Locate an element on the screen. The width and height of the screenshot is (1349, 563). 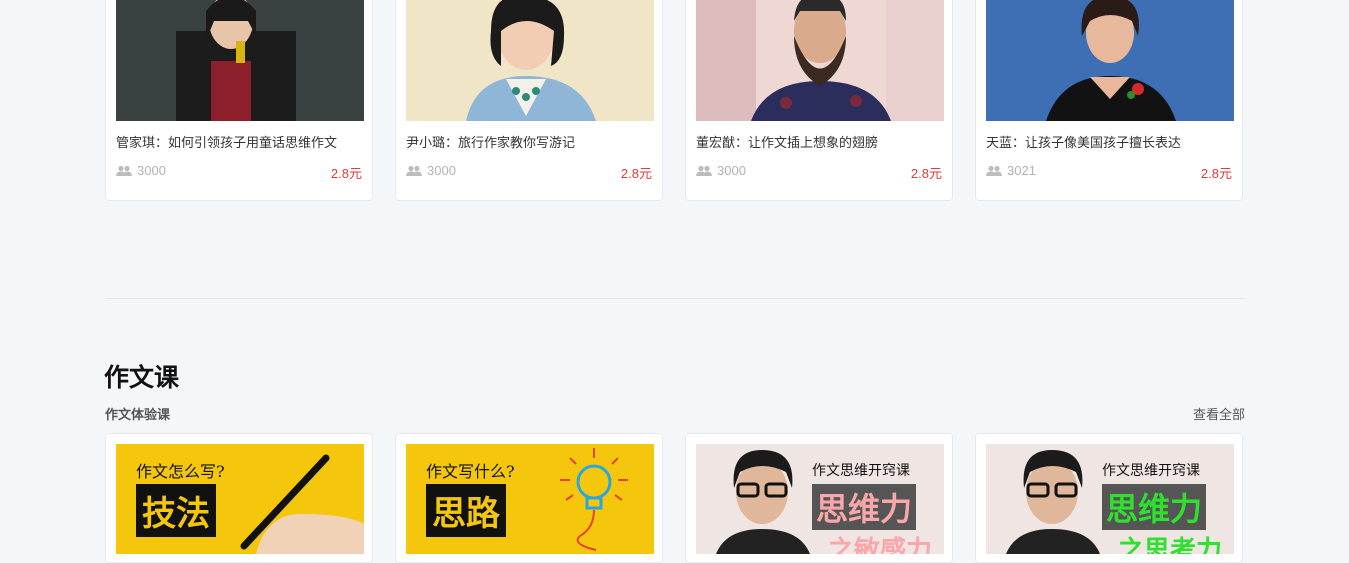
course-thumbnail: 作文写什么? 思路 is located at coordinates (530, 499).